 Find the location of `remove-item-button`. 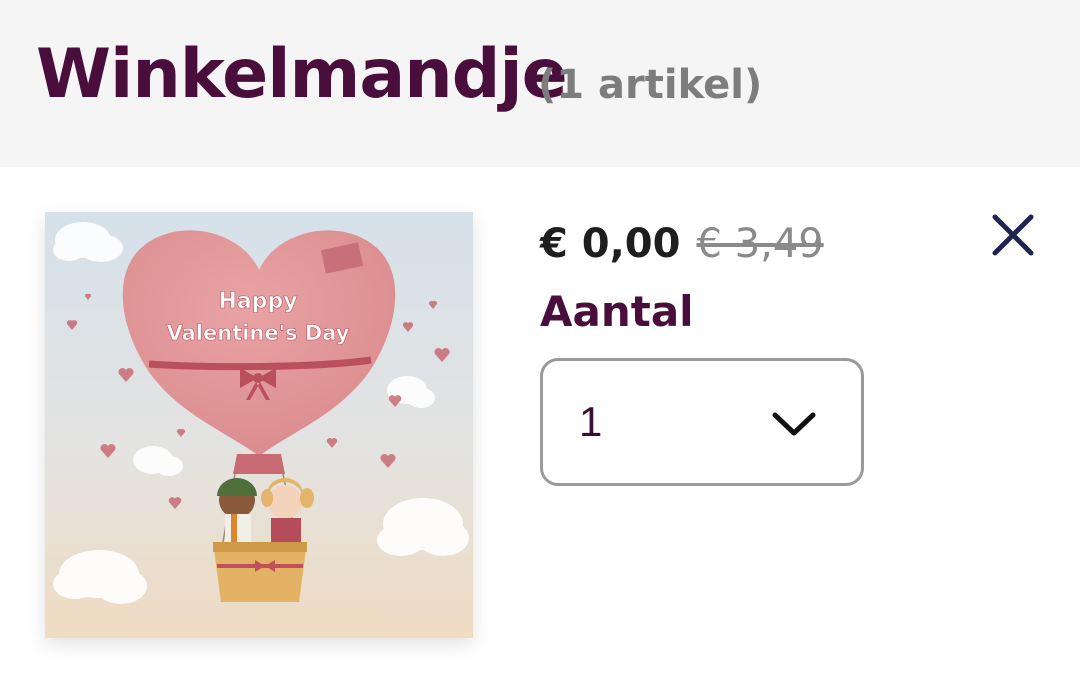

remove-item-button is located at coordinates (1013, 235).